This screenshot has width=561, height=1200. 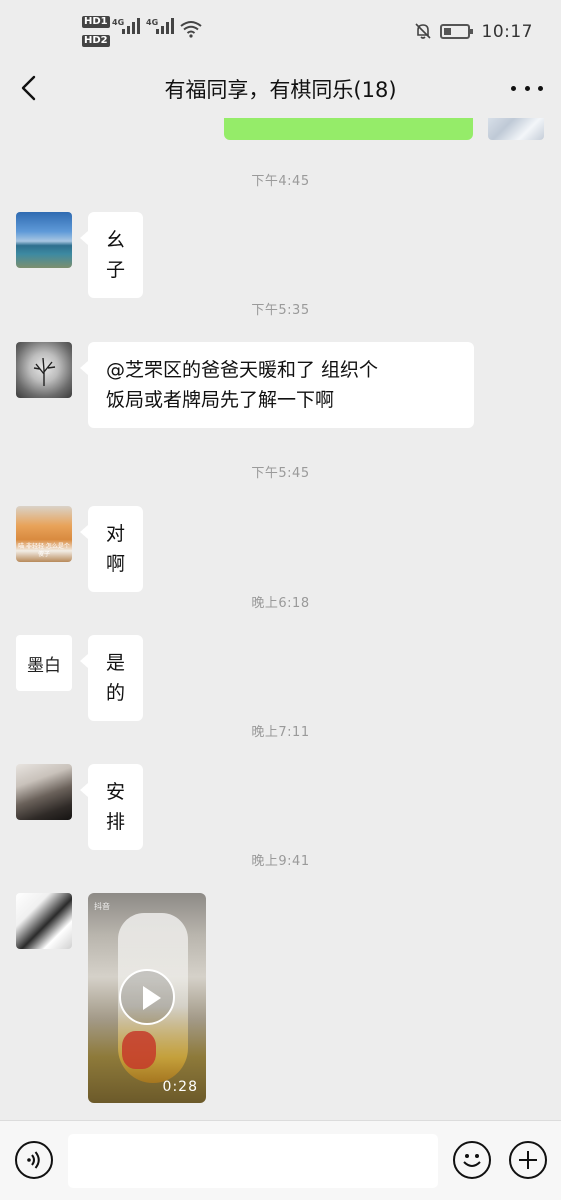 I want to click on hd1-indicator: HD1, so click(x=96, y=22).